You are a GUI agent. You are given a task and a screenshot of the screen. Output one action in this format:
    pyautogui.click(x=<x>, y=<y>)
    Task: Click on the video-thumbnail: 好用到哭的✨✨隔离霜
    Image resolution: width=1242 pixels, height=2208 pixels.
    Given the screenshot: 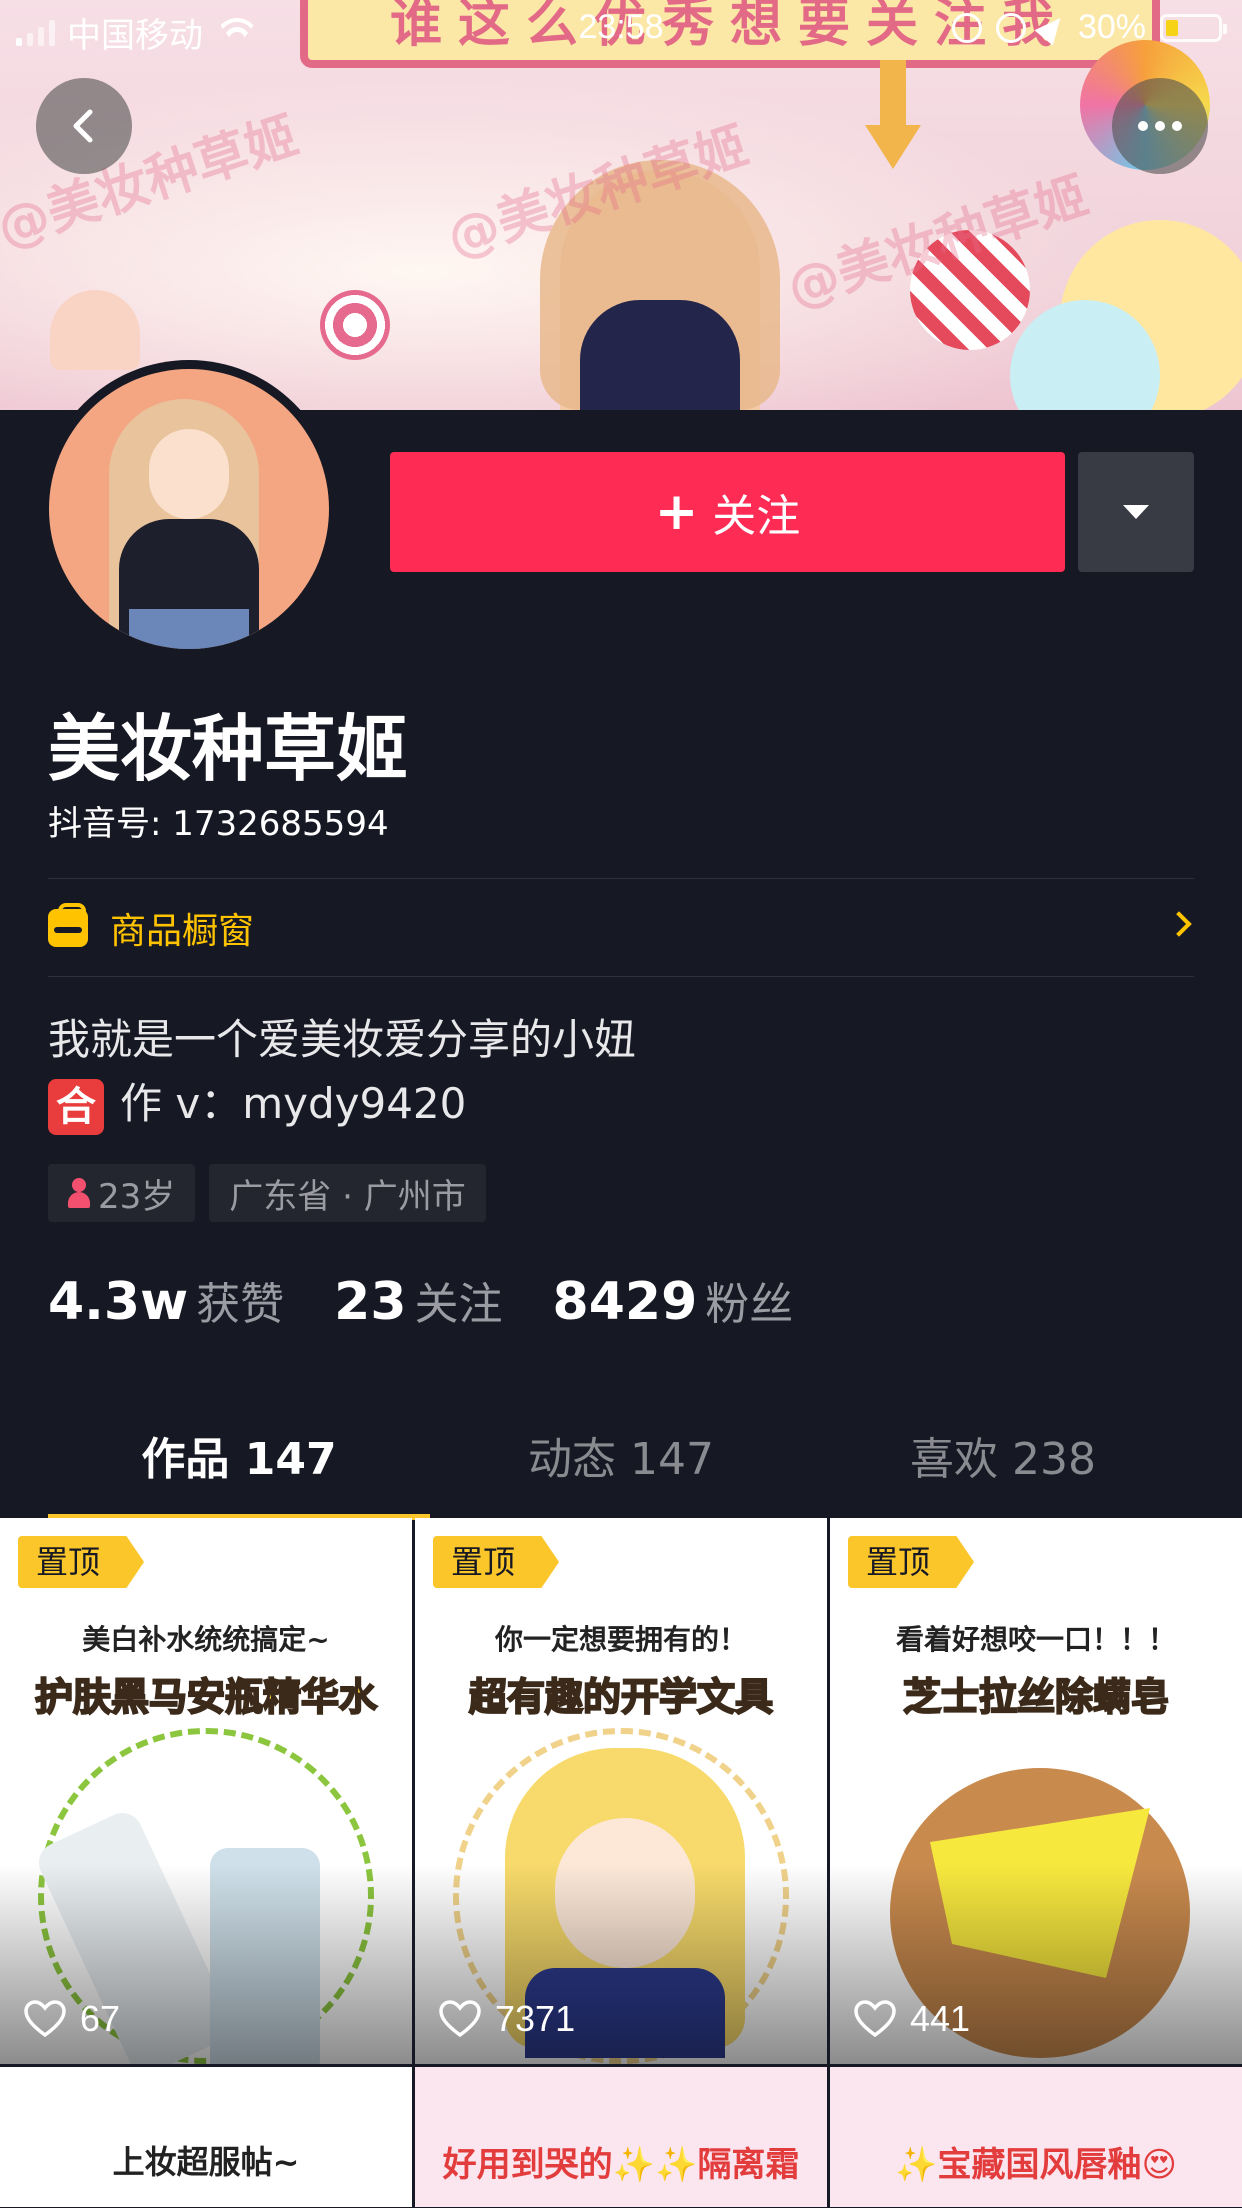 What is the action you would take?
    pyautogui.click(x=621, y=2137)
    